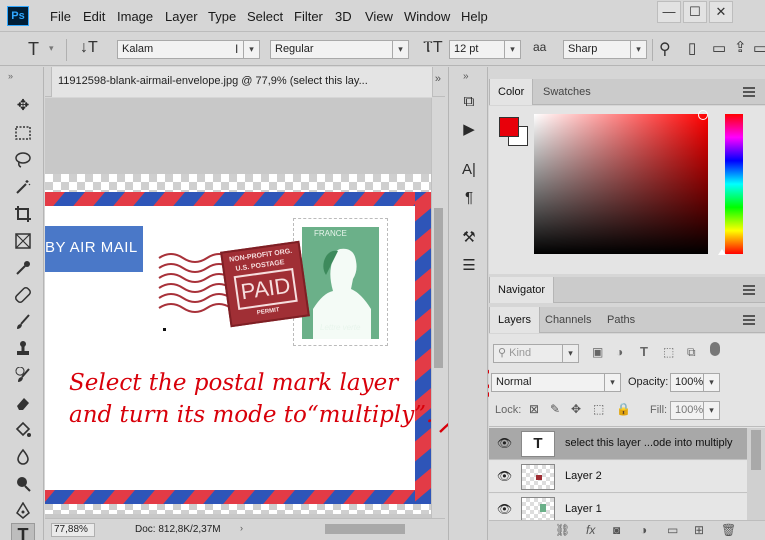 The image size is (765, 540). Describe the element at coordinates (621, 320) in the screenshot. I see `tab-paths: Paths` at that location.